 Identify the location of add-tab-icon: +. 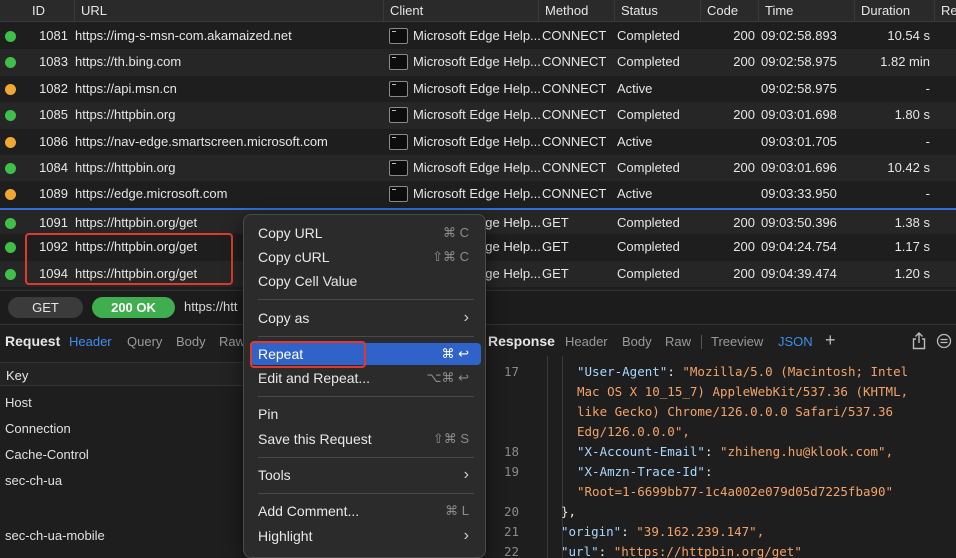
(830, 340).